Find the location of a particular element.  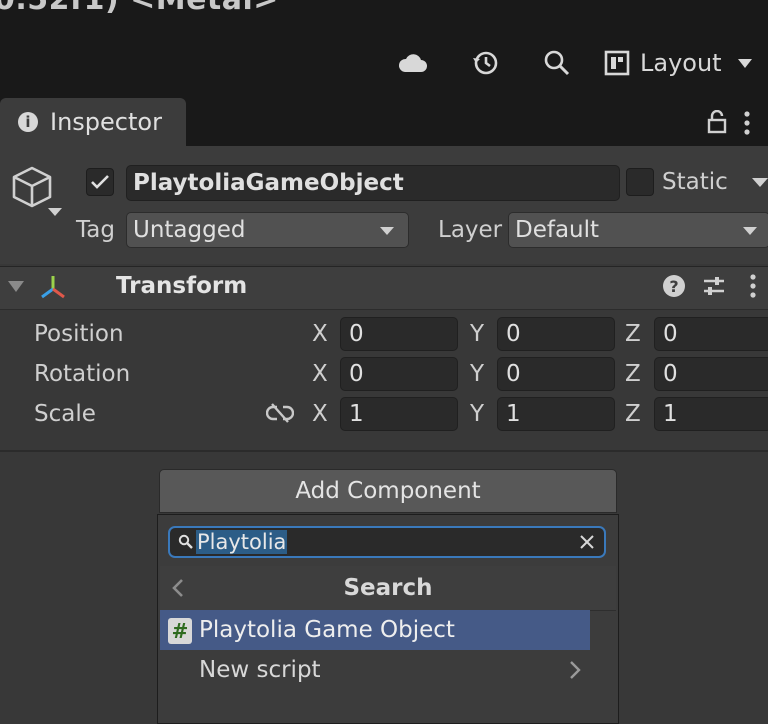

position-y-field: 0 is located at coordinates (556, 334).